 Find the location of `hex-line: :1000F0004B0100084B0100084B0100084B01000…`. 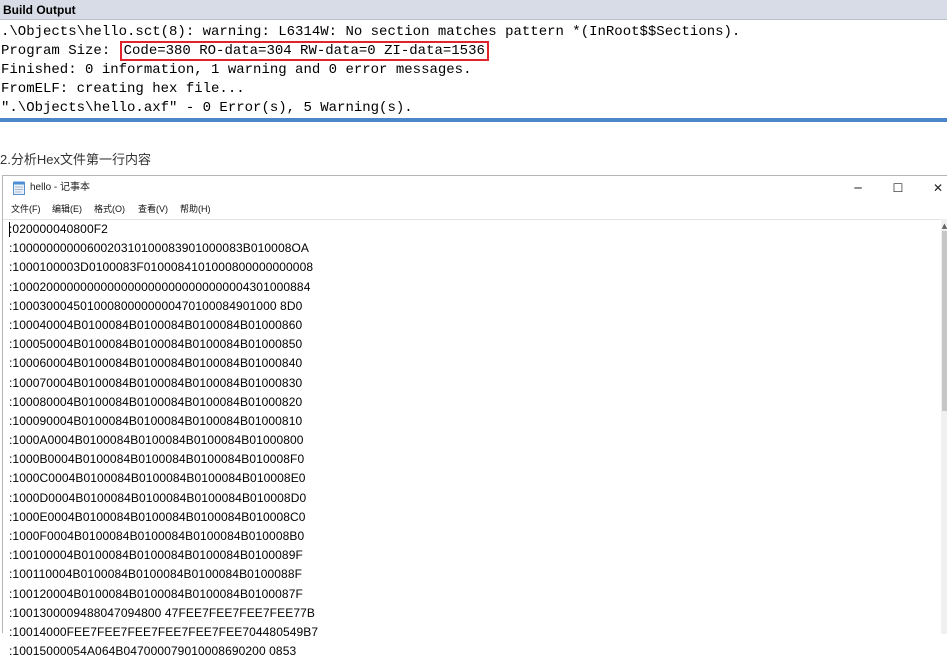

hex-line: :1000F0004B0100084B0100084B0100084B01000… is located at coordinates (157, 536).